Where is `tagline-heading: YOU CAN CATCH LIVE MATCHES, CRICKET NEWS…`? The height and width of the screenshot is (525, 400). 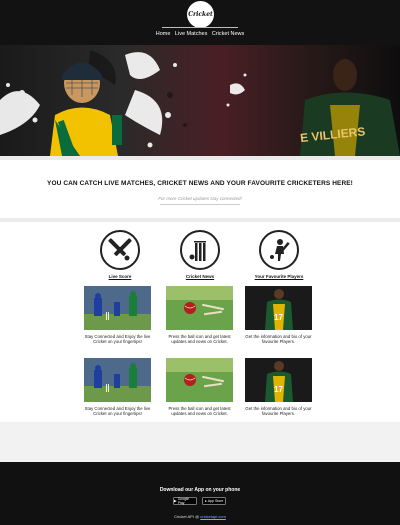 tagline-heading: YOU CAN CATCH LIVE MATCHES, CRICKET NEWS… is located at coordinates (200, 183).